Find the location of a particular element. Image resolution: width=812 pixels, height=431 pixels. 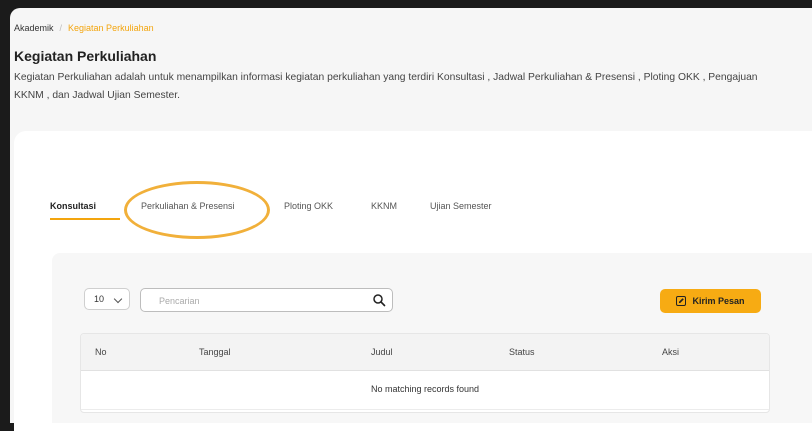

table-header: No Tanggal Judul Status Aksi is located at coordinates (425, 352).